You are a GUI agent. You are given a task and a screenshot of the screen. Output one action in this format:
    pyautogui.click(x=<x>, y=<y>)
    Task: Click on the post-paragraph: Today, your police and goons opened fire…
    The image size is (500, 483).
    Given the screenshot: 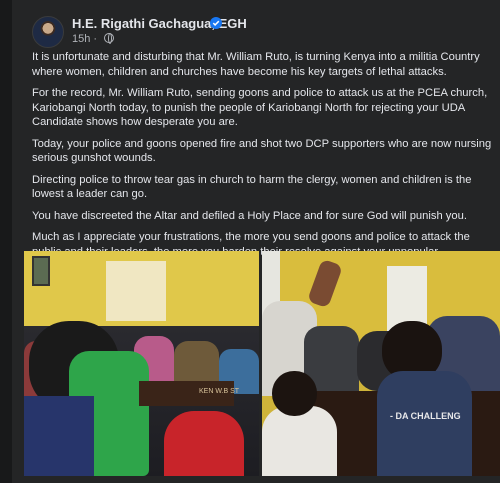 What is the action you would take?
    pyautogui.click(x=262, y=151)
    